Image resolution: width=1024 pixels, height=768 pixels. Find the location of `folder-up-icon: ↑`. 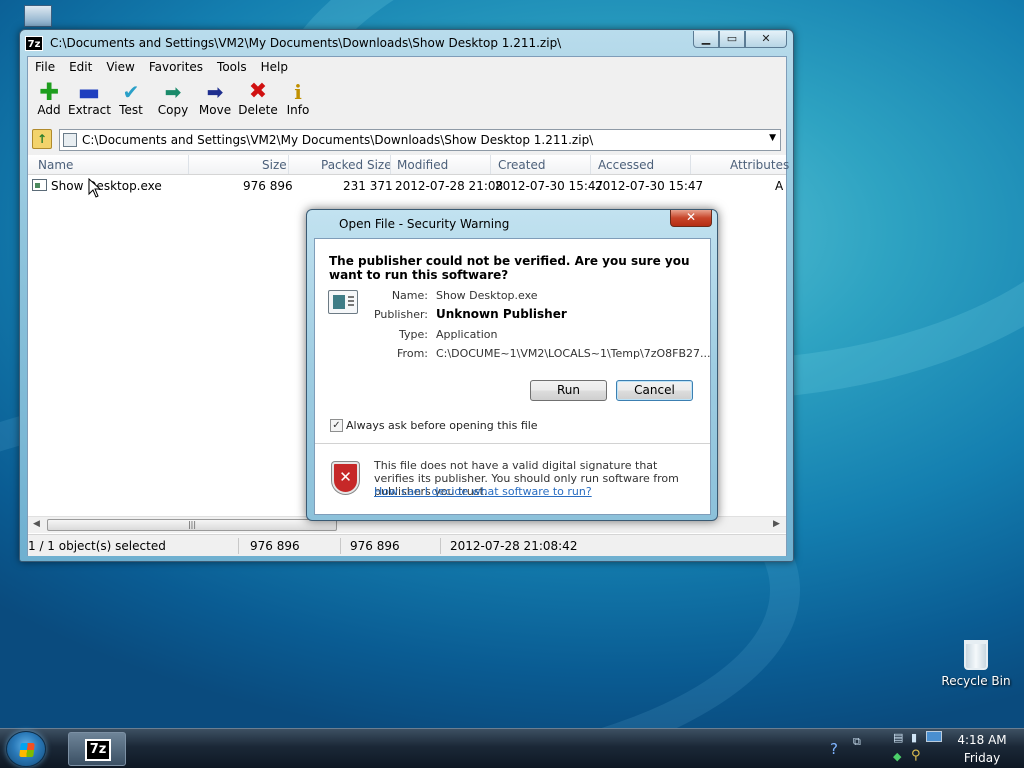

folder-up-icon: ↑ is located at coordinates (42, 139).